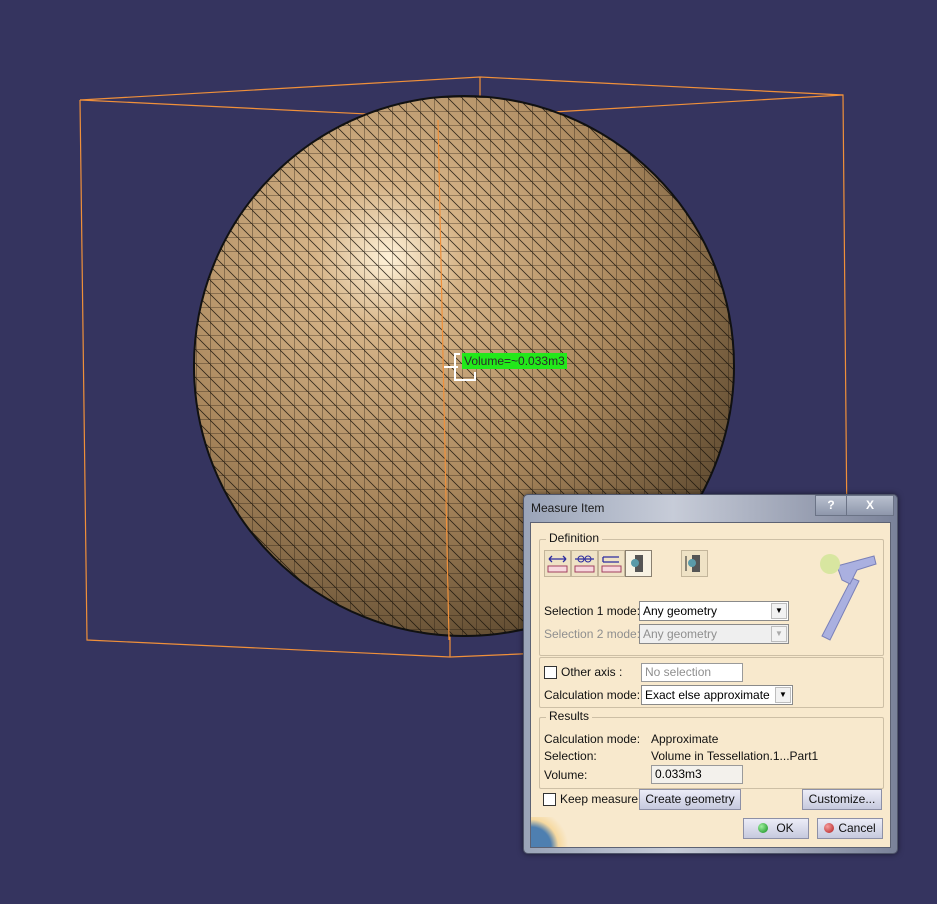  Describe the element at coordinates (550, 672) in the screenshot. I see `other-axis-checkbox` at that location.